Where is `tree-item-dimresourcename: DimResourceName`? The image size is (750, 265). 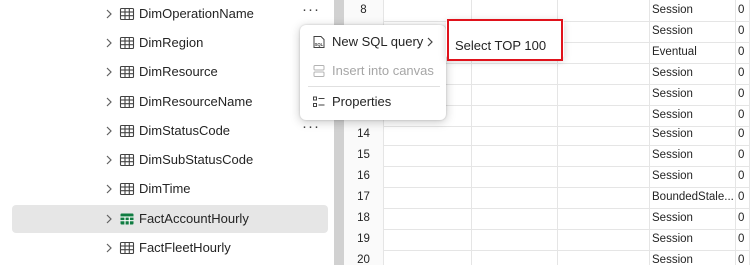 tree-item-dimresourcename: DimResourceName is located at coordinates (170, 102).